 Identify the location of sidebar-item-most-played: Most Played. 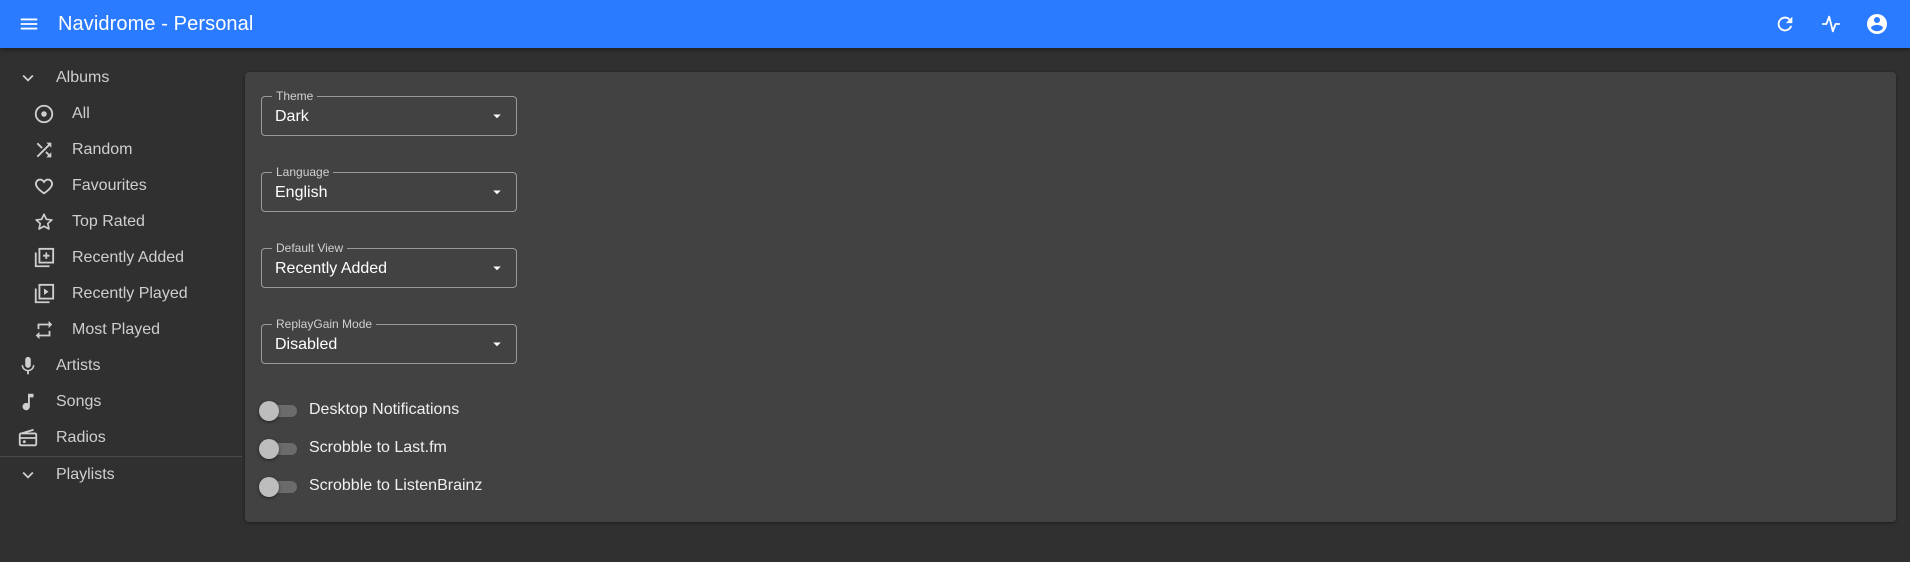
(121, 330).